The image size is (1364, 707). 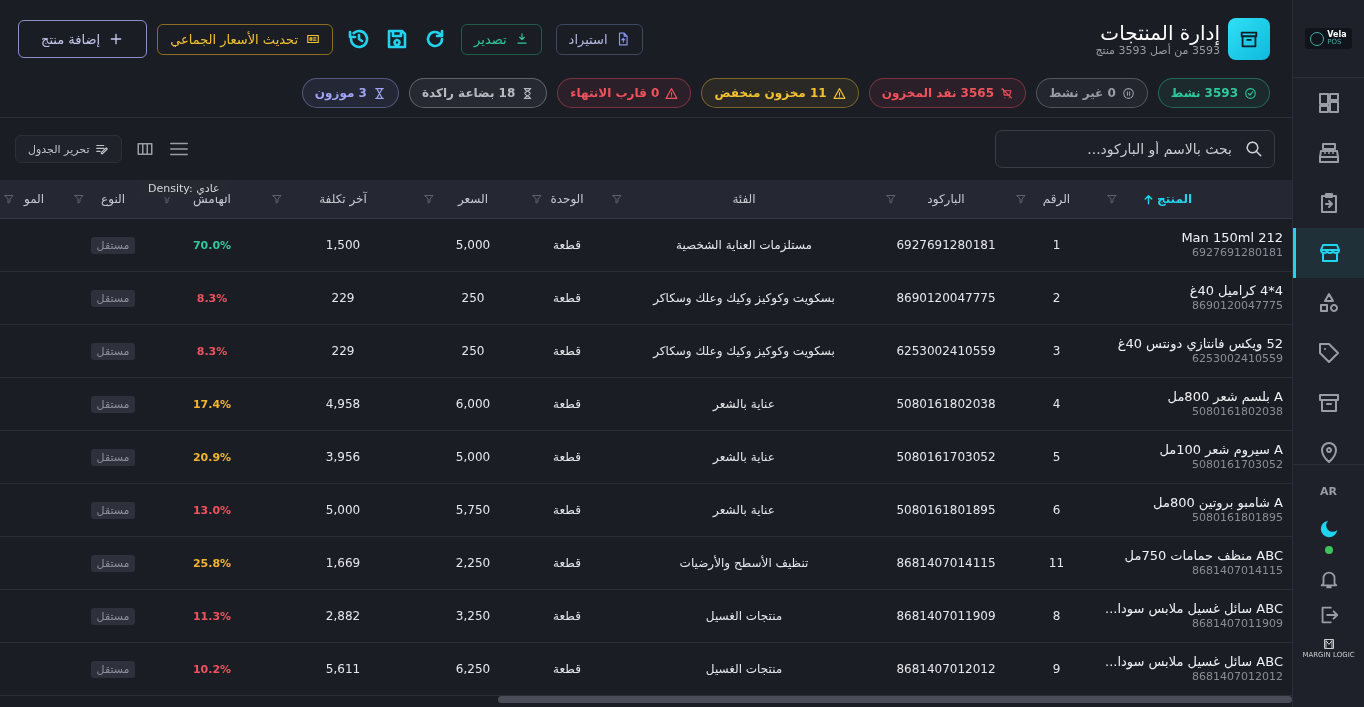 What do you see at coordinates (1203, 555) in the screenshot?
I see `product-name: ABC منظف حمامات 750مل` at bounding box center [1203, 555].